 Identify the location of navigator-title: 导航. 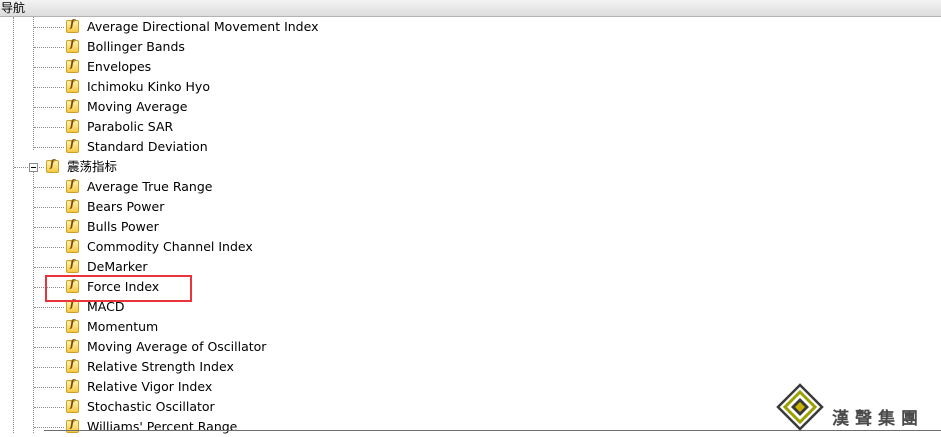
(13, 8).